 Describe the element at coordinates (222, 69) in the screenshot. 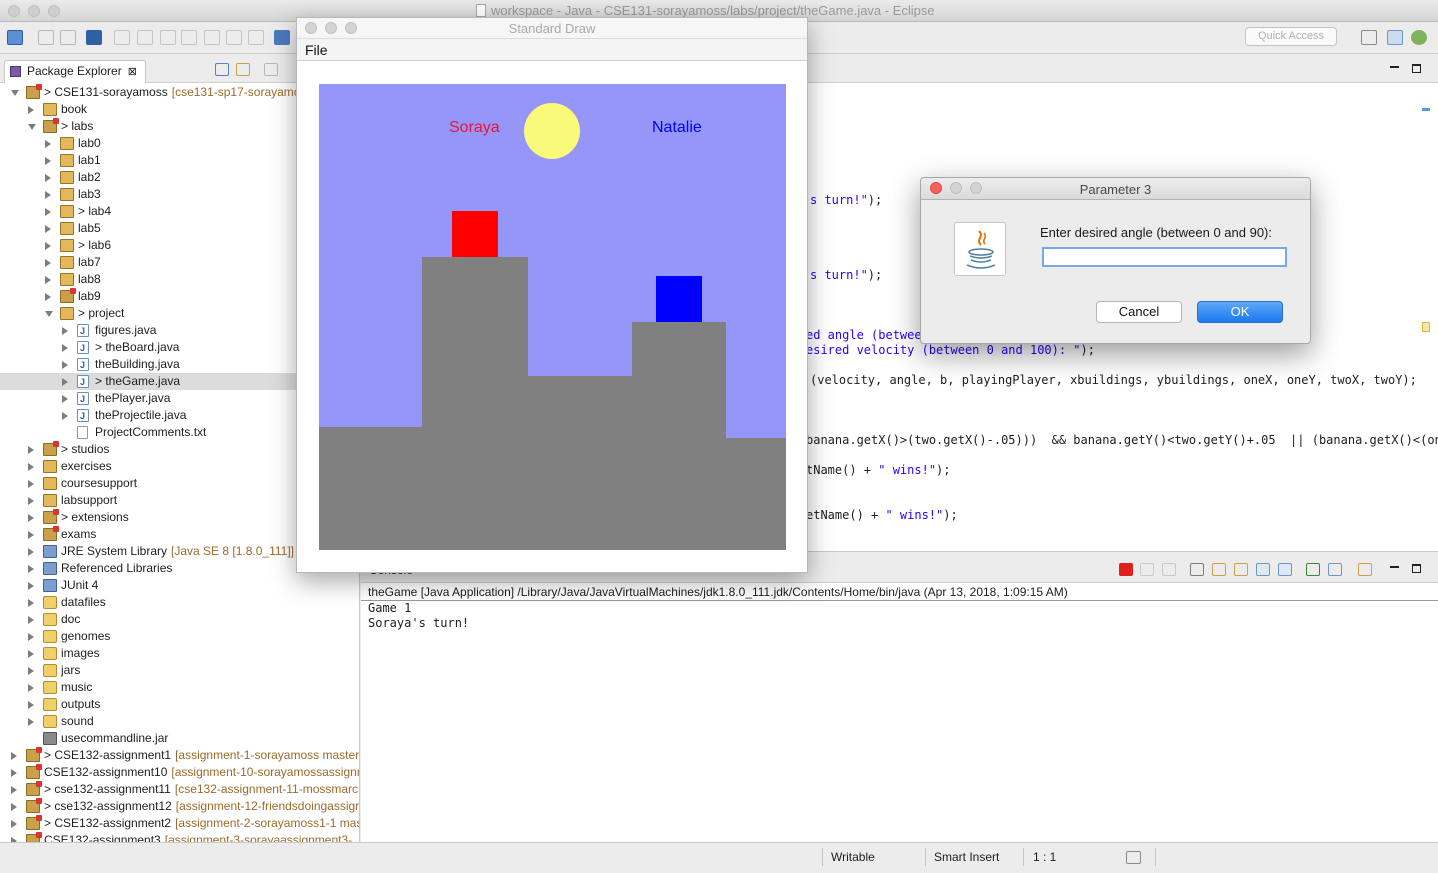

I see `collapse-all-icon` at that location.